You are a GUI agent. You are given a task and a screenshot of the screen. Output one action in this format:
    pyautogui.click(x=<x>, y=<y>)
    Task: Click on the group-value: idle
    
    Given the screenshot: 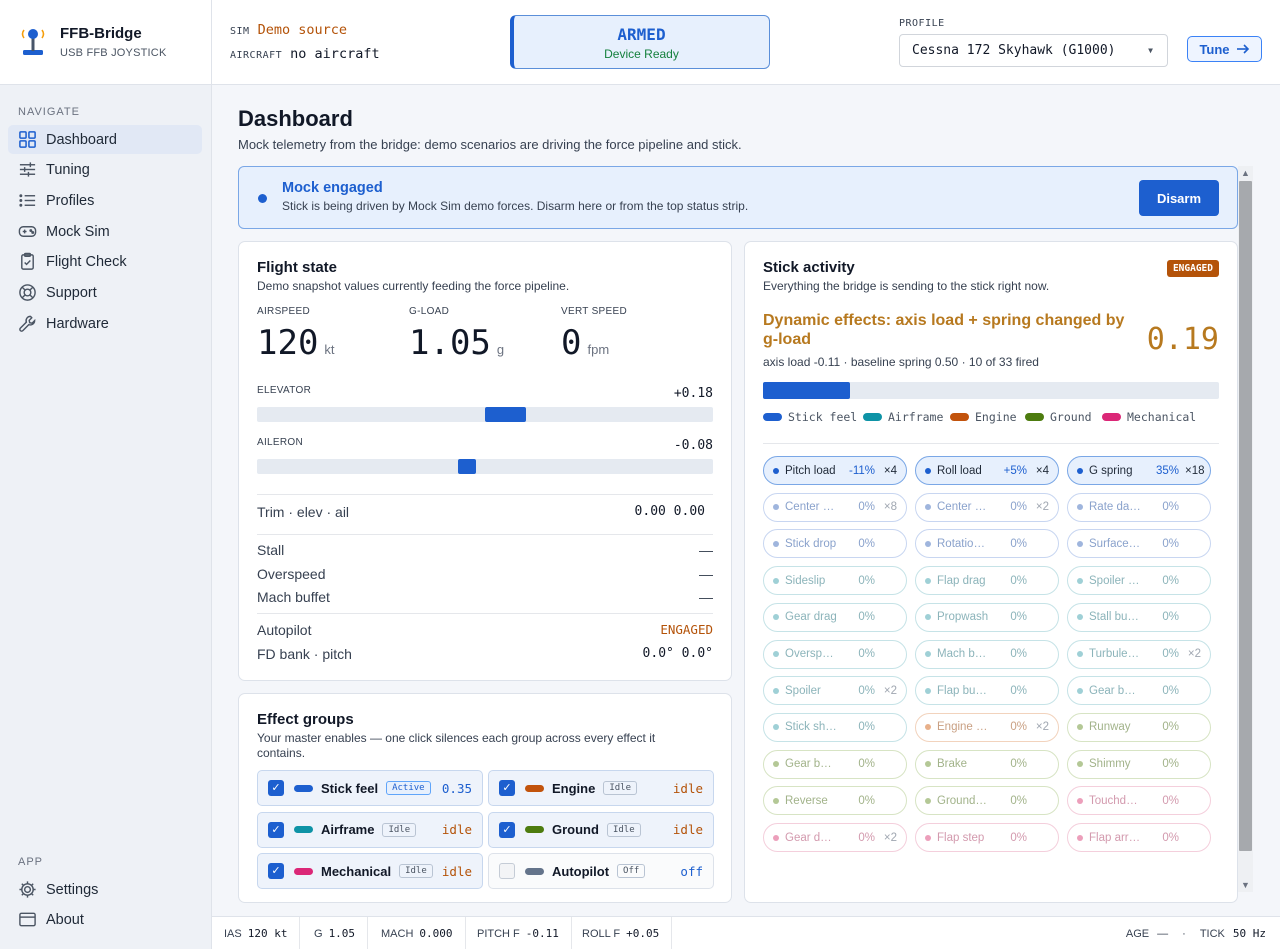 What is the action you would take?
    pyautogui.click(x=687, y=829)
    